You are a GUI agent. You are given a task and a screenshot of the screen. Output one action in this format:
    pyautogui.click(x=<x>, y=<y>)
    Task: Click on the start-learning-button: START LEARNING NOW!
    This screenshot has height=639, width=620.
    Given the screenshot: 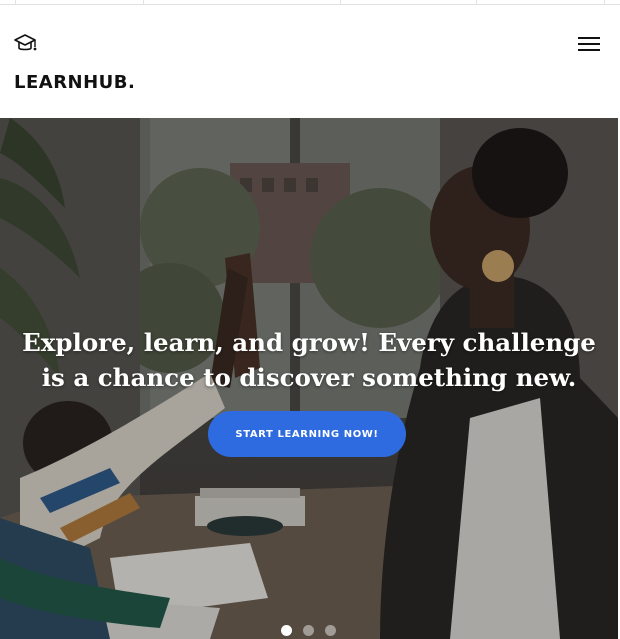 What is the action you would take?
    pyautogui.click(x=307, y=434)
    